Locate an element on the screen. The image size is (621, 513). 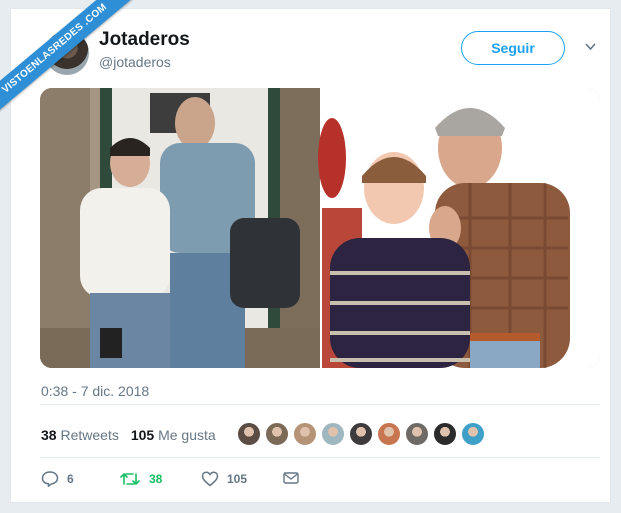
retweet-button: 38 is located at coordinates (140, 479).